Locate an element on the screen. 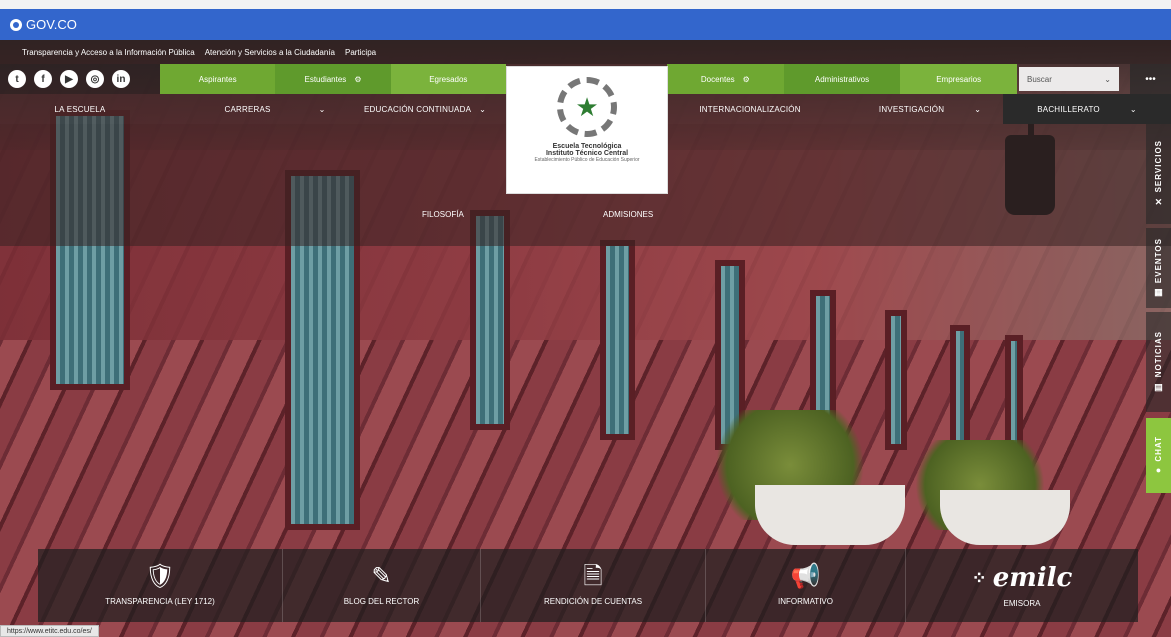  audience-aspirantes: Aspirantes is located at coordinates (218, 79).